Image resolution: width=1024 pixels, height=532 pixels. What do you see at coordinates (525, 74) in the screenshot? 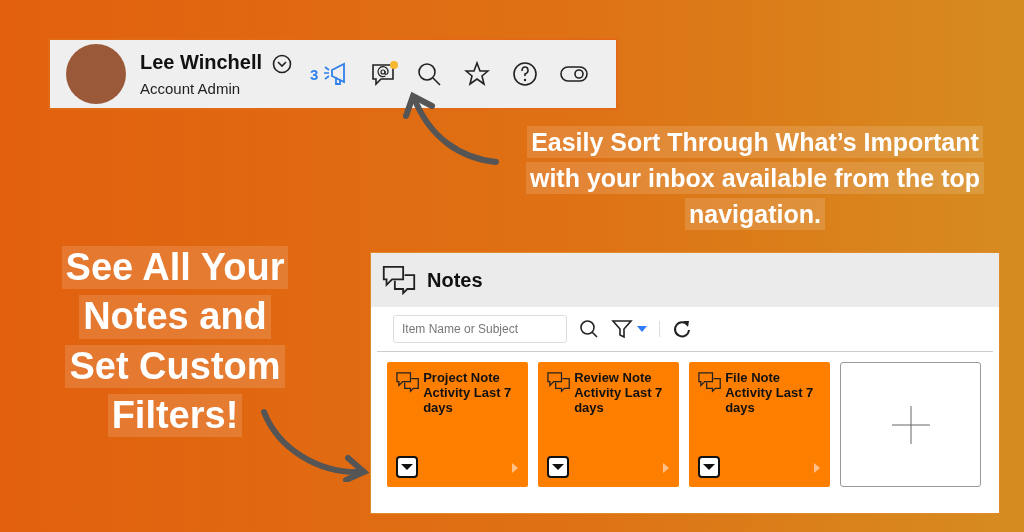
I see `help-icon` at bounding box center [525, 74].